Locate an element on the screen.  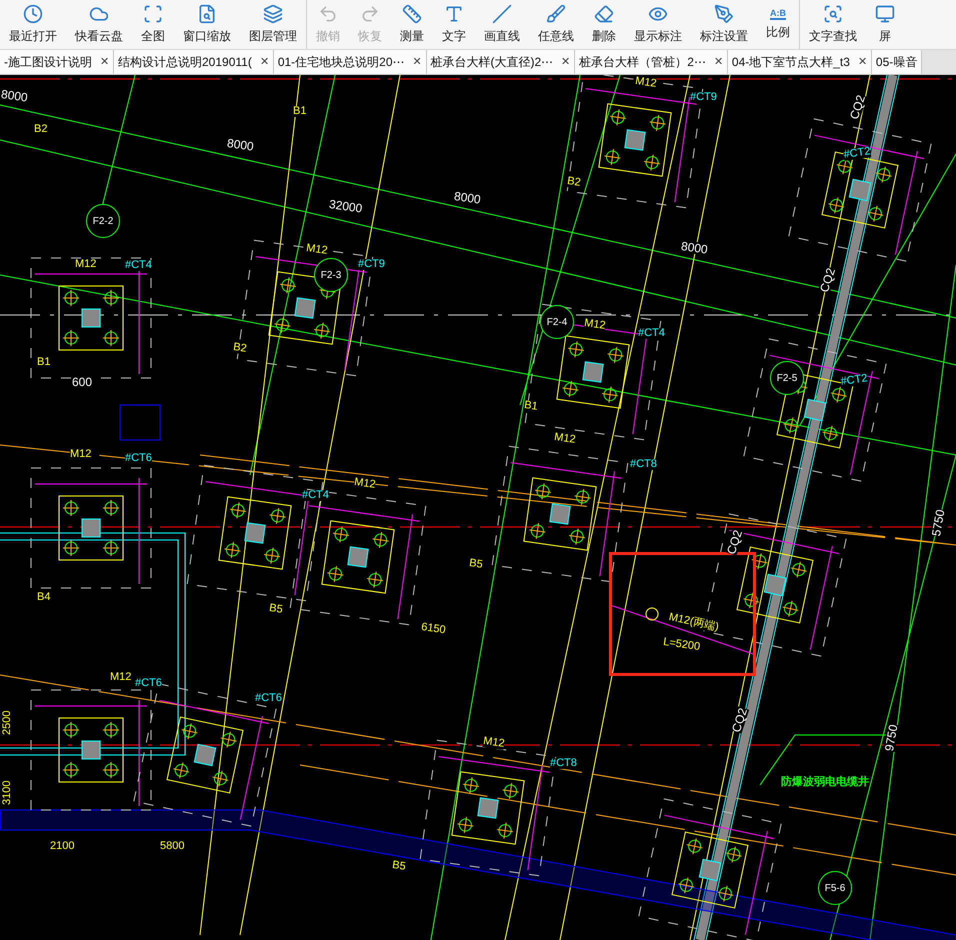
document-tab: 结构设计总说明2019011( ✕ is located at coordinates (194, 62).